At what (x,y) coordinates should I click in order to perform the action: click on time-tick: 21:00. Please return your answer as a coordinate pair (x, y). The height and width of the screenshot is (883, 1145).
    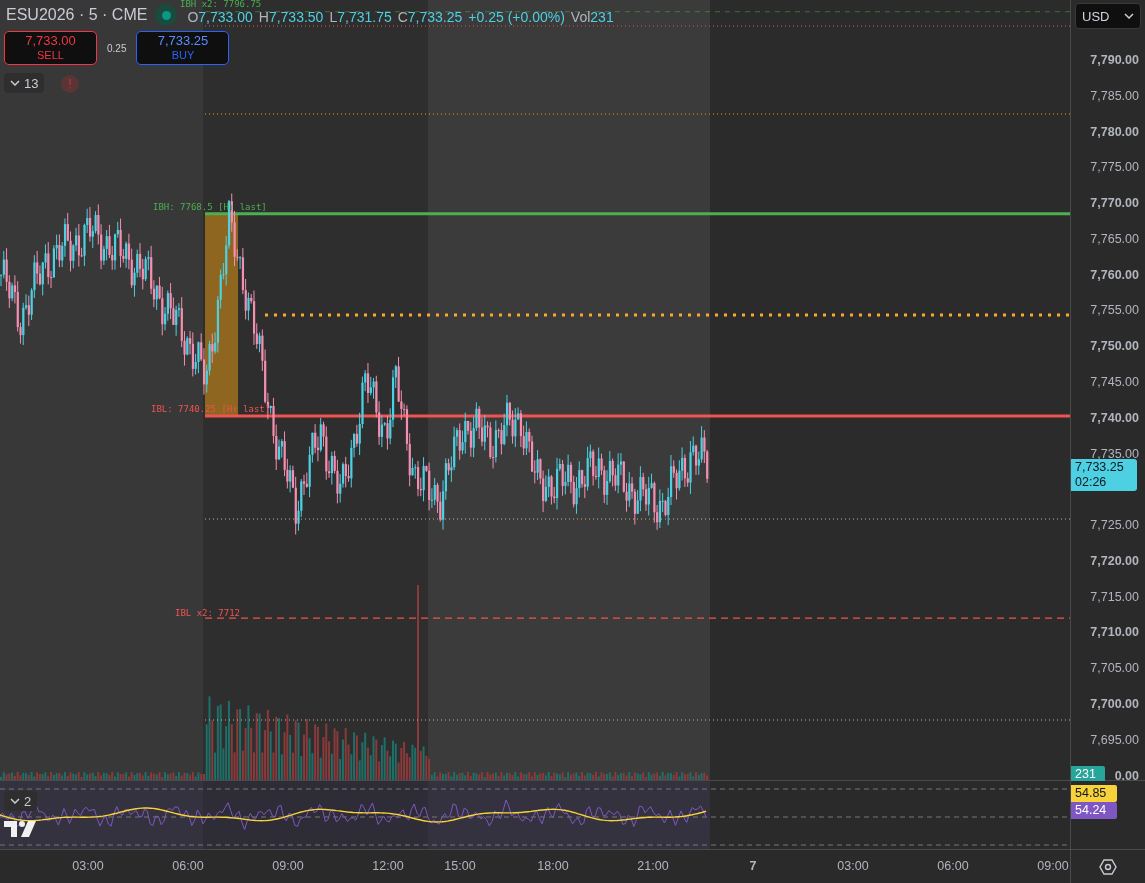
    Looking at the image, I should click on (653, 866).